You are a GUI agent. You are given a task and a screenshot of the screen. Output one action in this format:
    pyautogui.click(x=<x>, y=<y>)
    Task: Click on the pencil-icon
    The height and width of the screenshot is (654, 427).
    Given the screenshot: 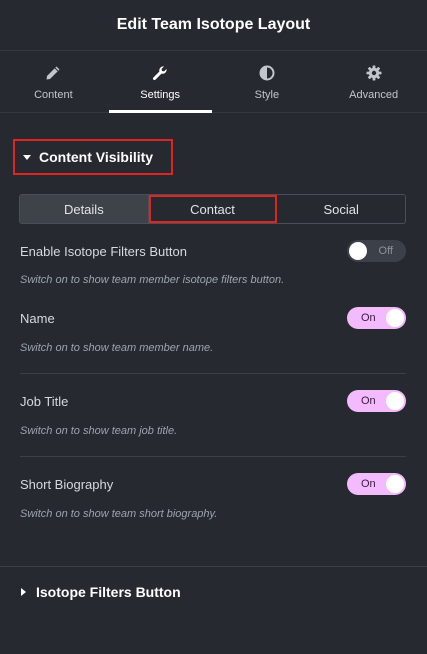 What is the action you would take?
    pyautogui.click(x=53, y=73)
    